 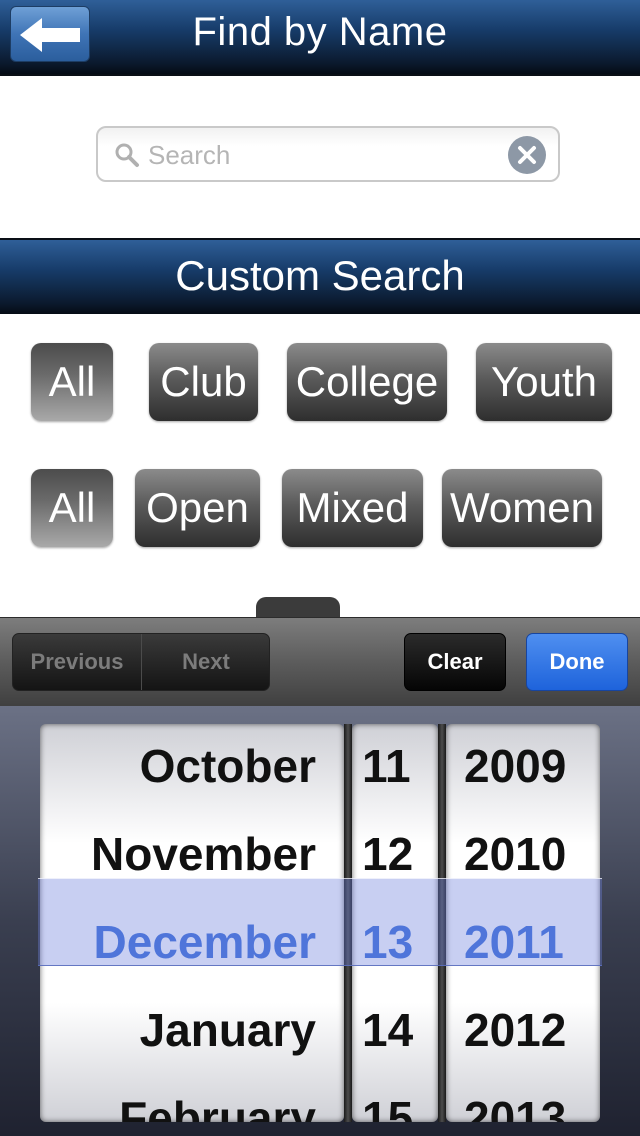 I want to click on prev-next-segmented-control: Previous Next, so click(x=141, y=662).